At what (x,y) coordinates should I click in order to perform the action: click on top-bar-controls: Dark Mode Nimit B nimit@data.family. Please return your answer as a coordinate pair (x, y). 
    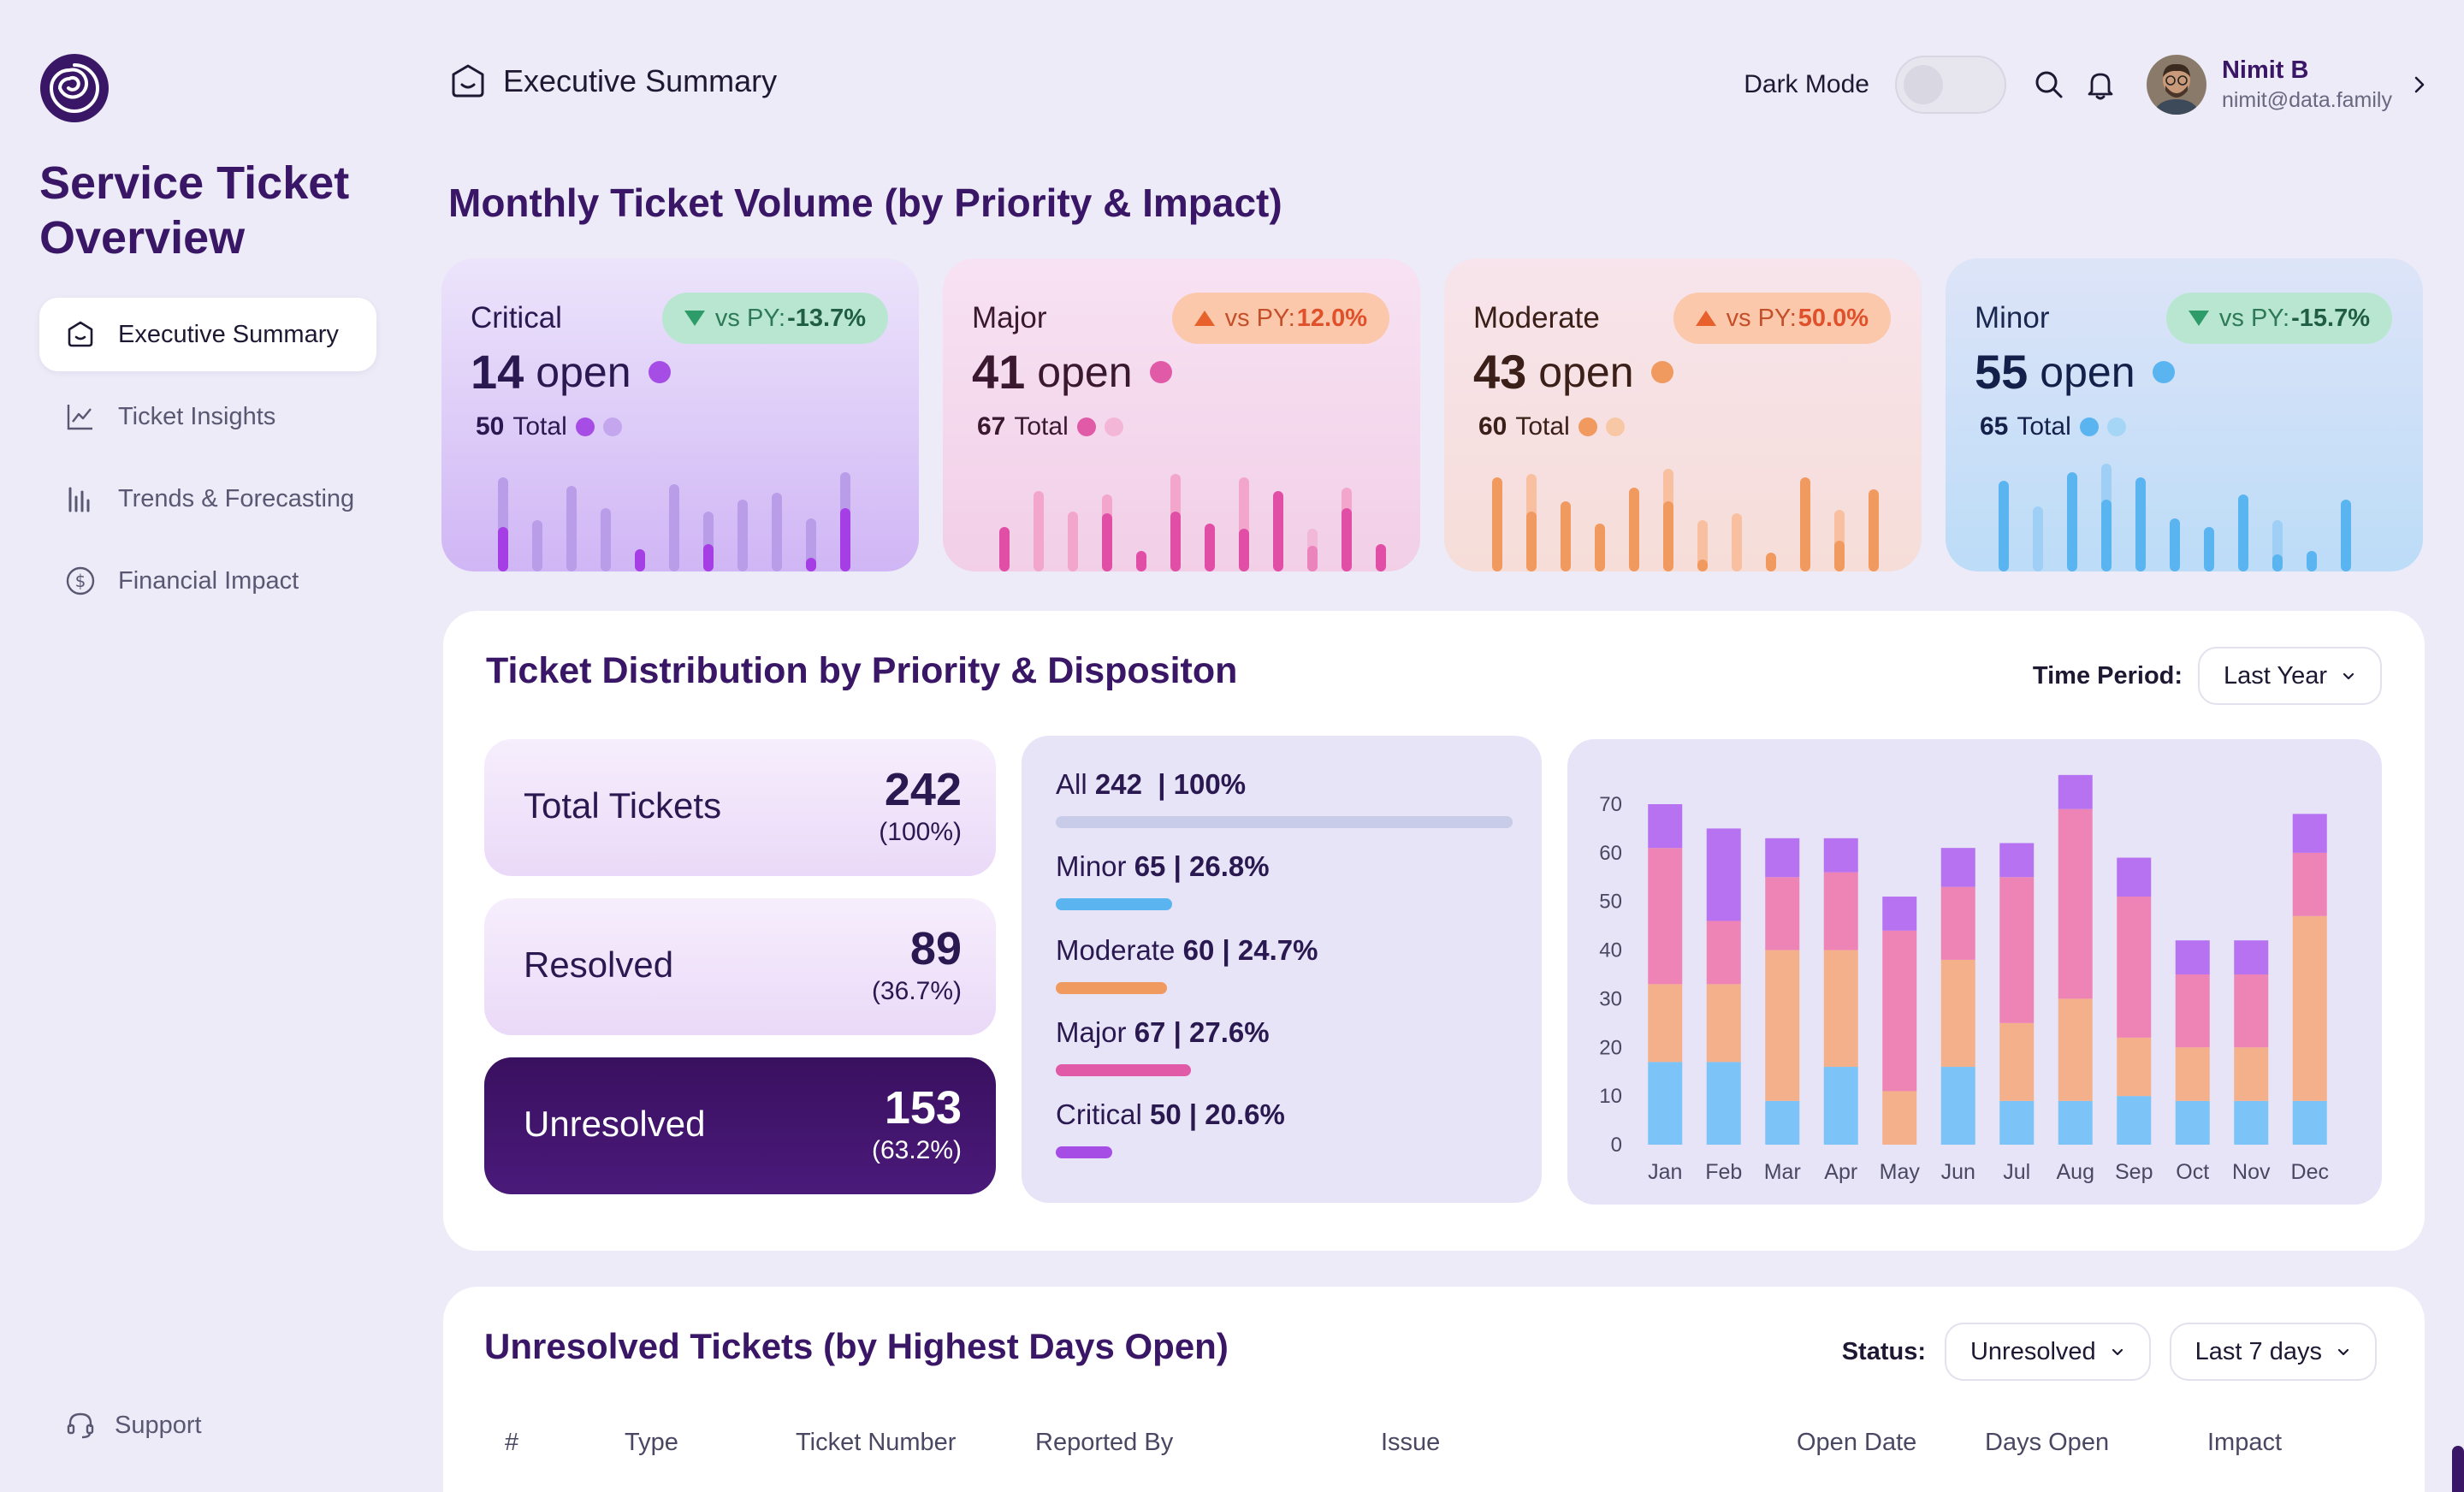
    Looking at the image, I should click on (2087, 85).